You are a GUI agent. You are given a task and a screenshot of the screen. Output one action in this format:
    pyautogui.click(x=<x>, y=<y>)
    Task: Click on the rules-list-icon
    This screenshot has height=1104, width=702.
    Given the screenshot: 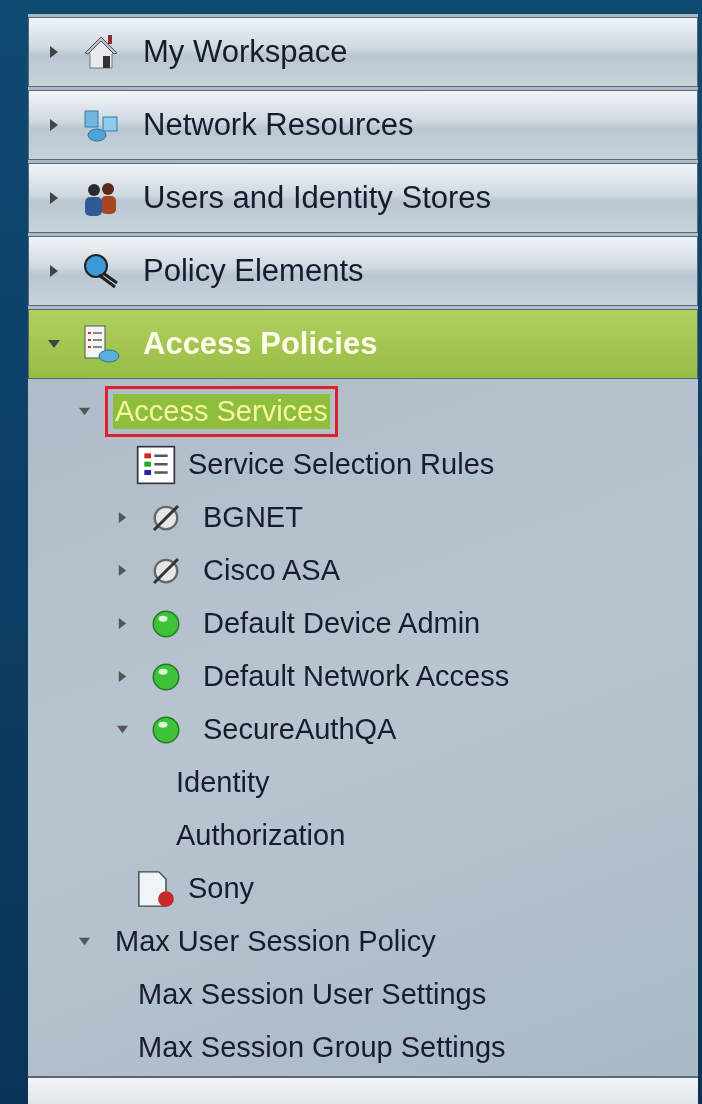 What is the action you would take?
    pyautogui.click(x=156, y=464)
    